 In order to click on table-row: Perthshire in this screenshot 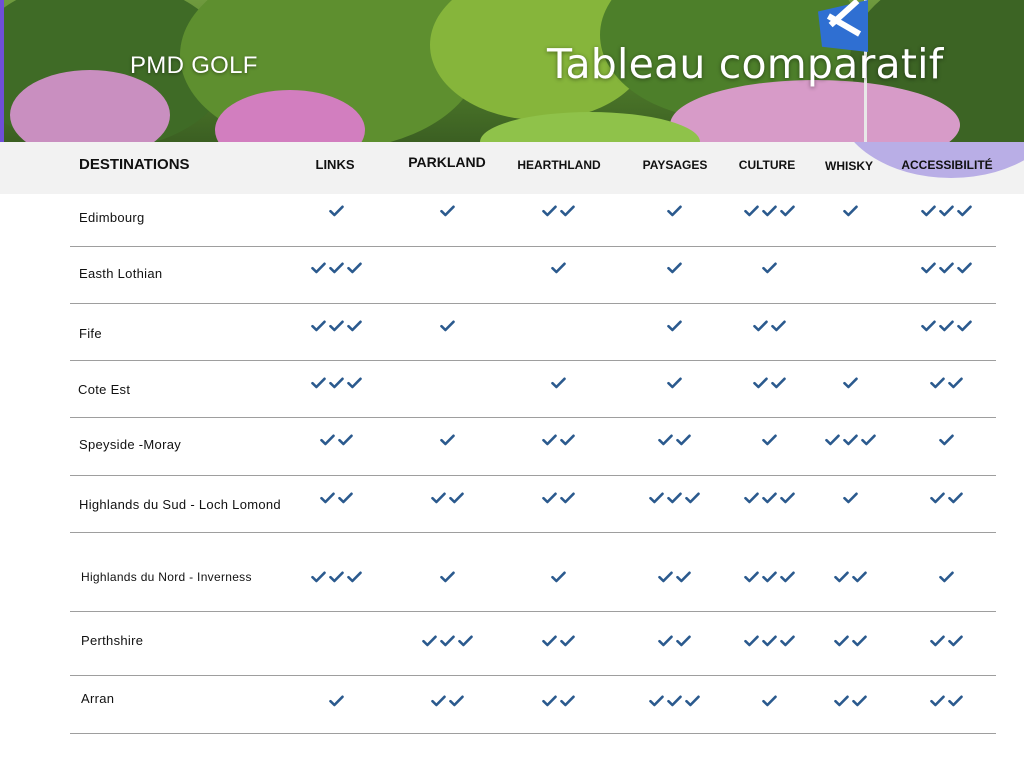, I will do `click(512, 644)`.